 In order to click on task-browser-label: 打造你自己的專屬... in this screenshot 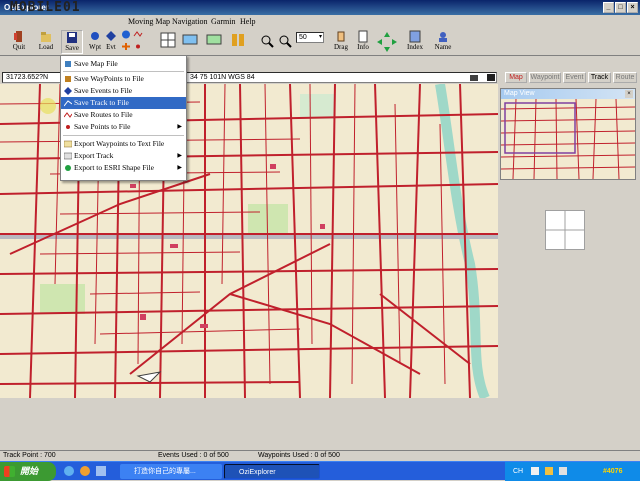, I will do `click(165, 471)`.